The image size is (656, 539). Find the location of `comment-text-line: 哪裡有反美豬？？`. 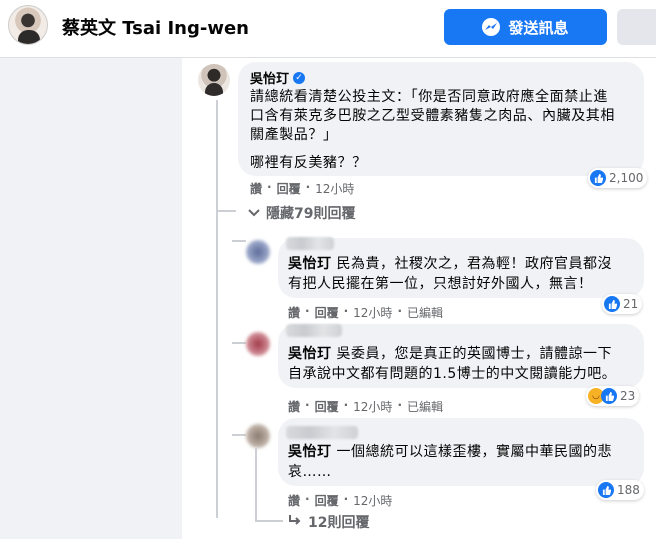

comment-text-line: 哪裡有反美豬？？ is located at coordinates (308, 163).